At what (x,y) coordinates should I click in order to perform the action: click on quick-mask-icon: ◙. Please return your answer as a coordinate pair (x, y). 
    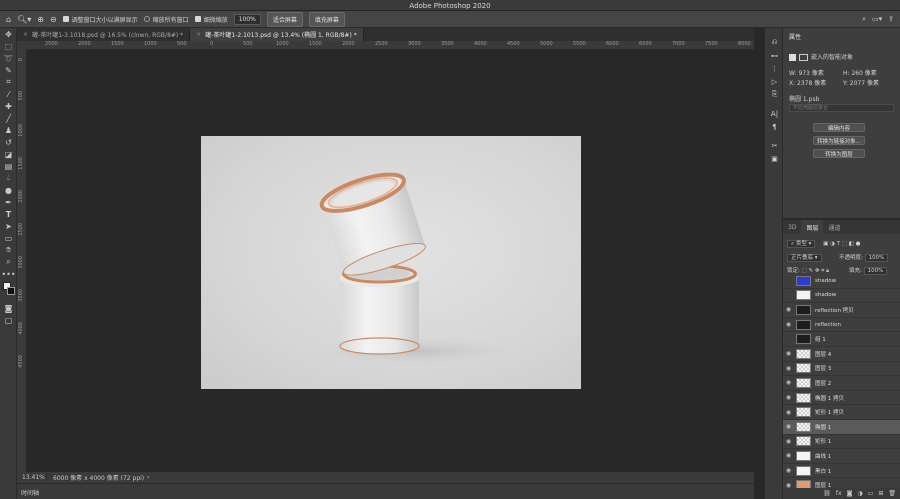
    Looking at the image, I should click on (8, 308).